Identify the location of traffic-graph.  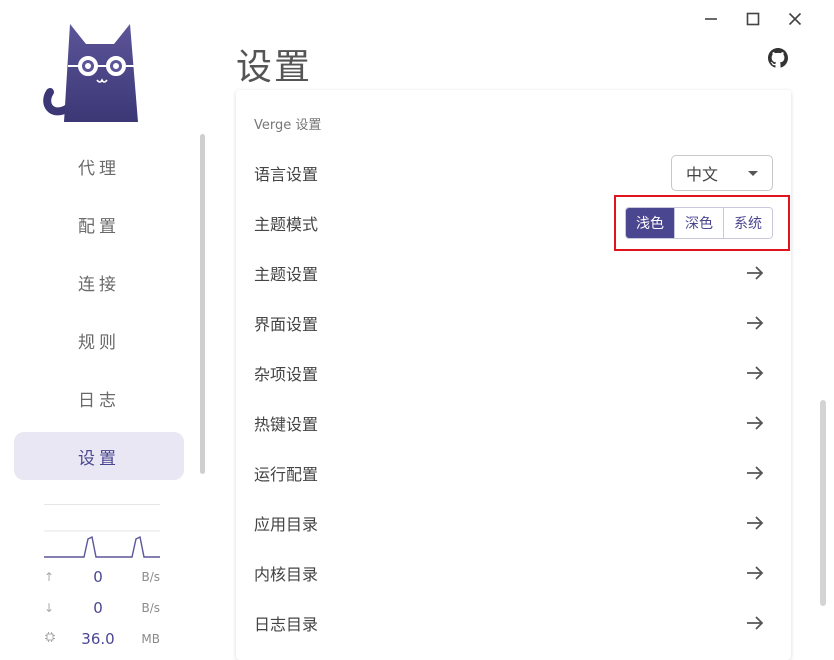
(102, 544).